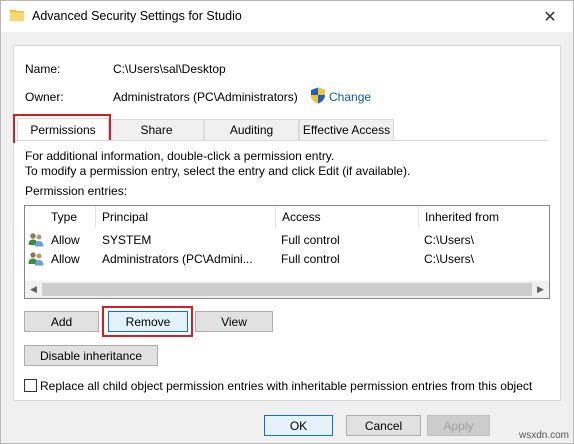 The width and height of the screenshot is (574, 444). Describe the element at coordinates (137, 16) in the screenshot. I see `window-title: Advanced Security Settings for Studio` at that location.